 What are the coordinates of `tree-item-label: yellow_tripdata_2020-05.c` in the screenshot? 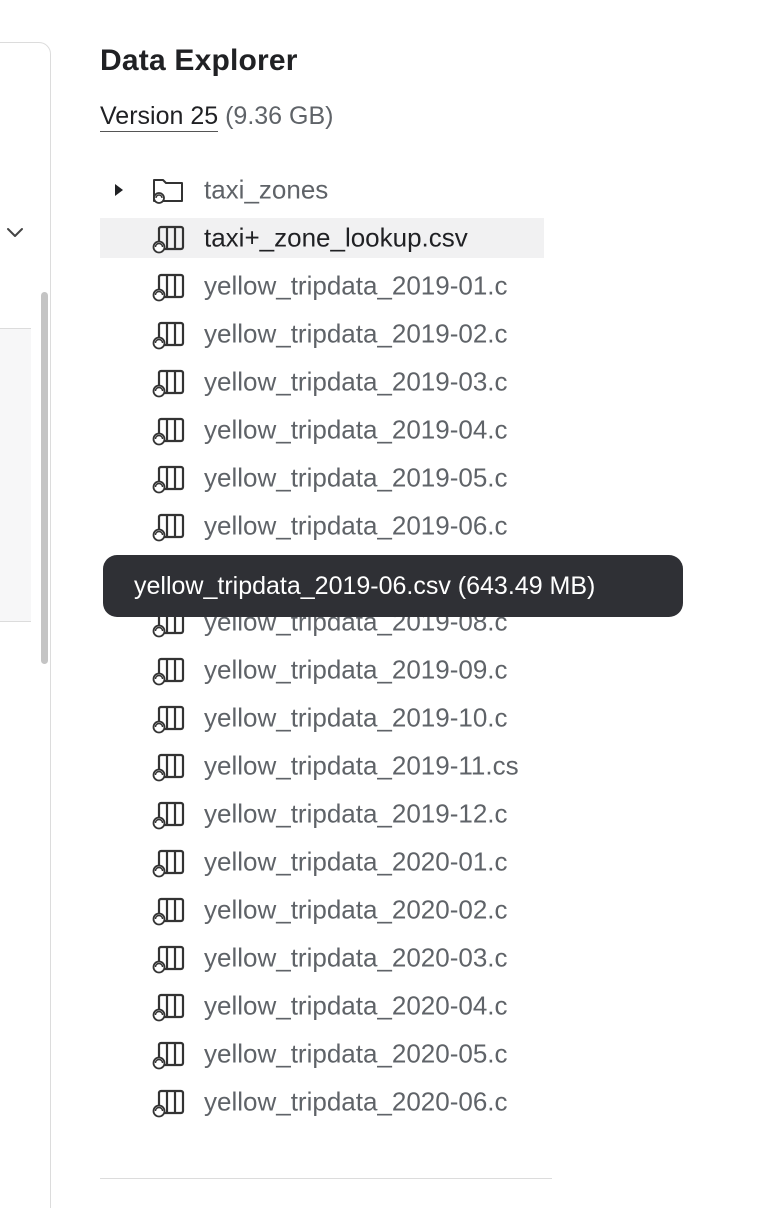 It's located at (356, 1053).